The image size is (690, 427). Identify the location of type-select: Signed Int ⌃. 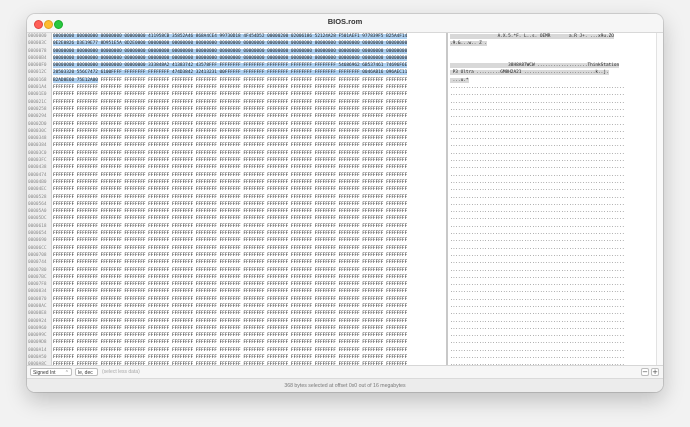
(51, 372).